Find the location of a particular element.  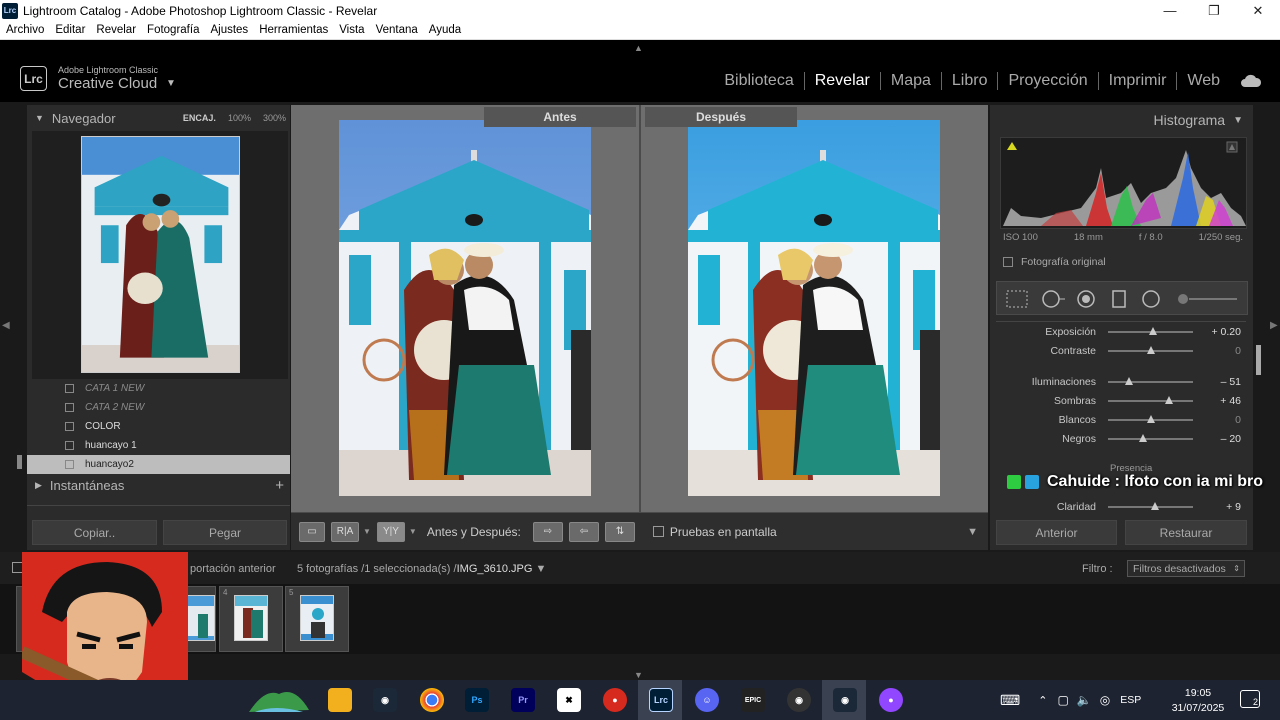

filter-select: Filtros desactivados ⇕ is located at coordinates (1186, 568).